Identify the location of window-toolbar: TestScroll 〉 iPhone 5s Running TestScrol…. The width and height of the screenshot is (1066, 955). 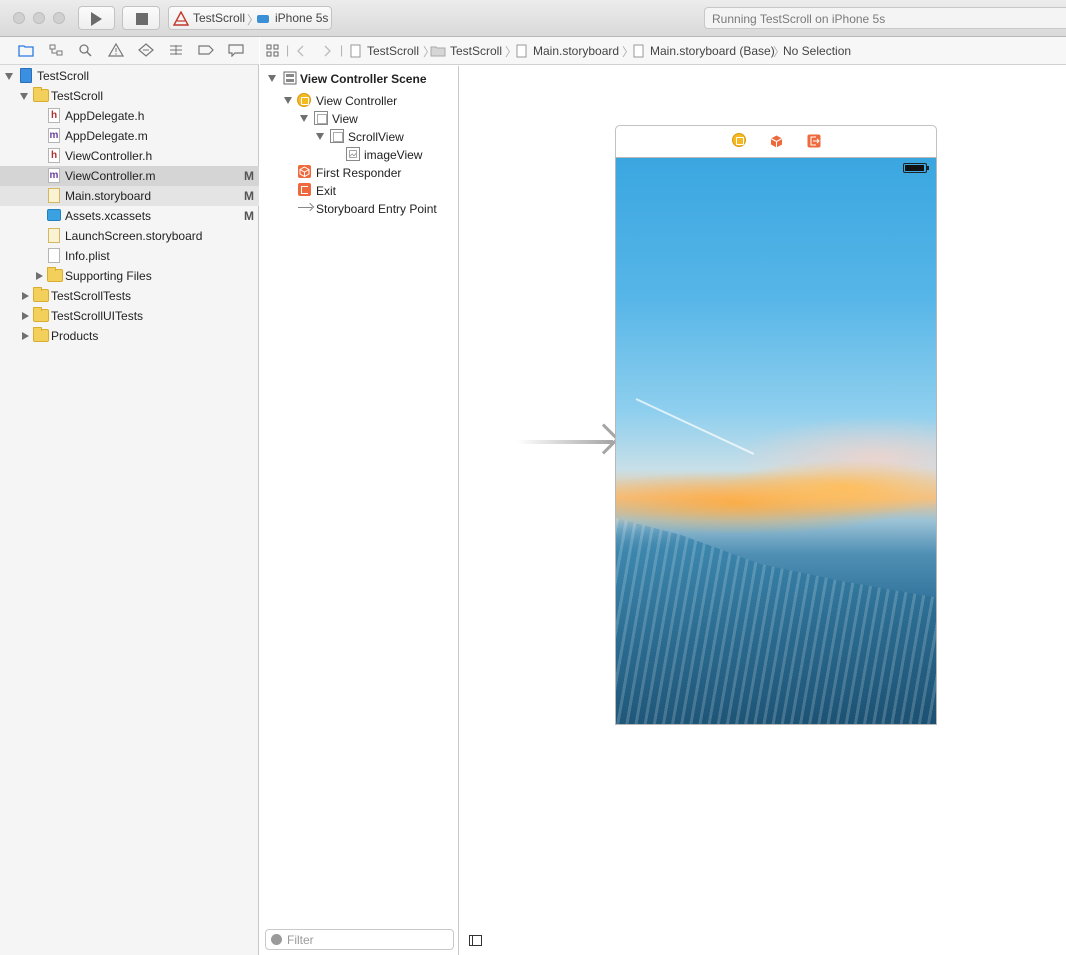
(533, 18).